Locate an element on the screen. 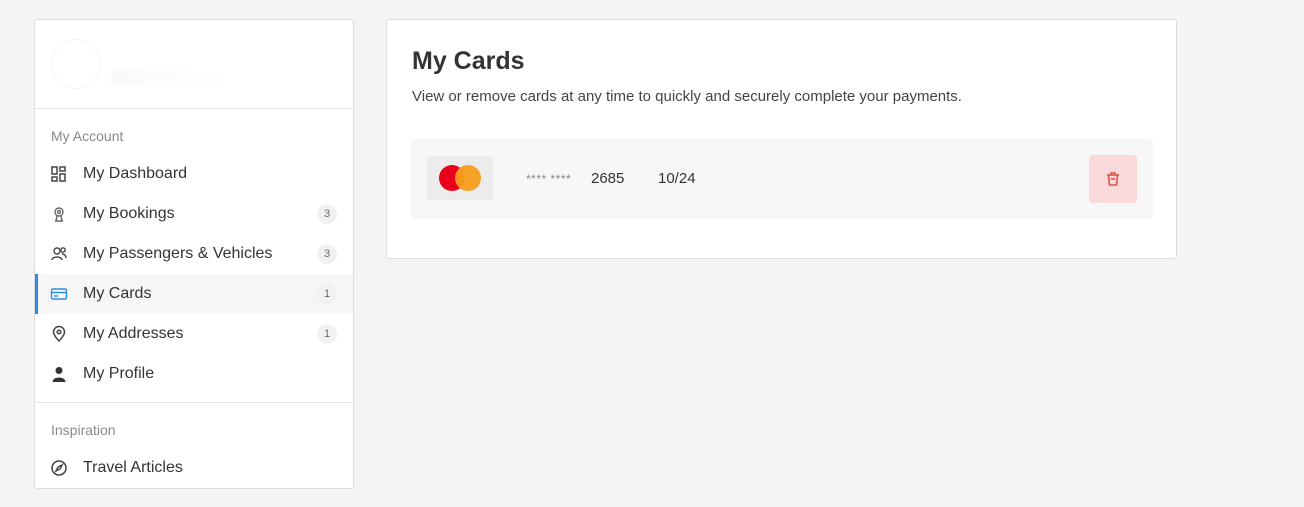 The height and width of the screenshot is (507, 1304). avatar is located at coordinates (76, 64).